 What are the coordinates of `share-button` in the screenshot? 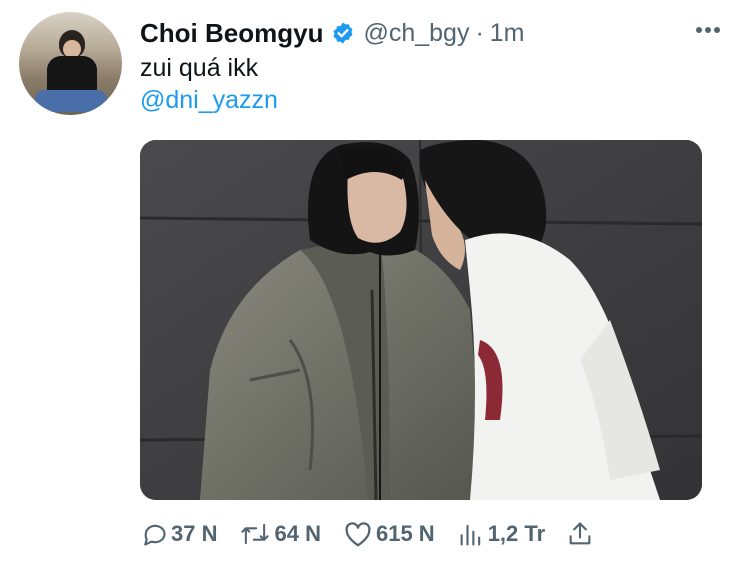 It's located at (580, 534).